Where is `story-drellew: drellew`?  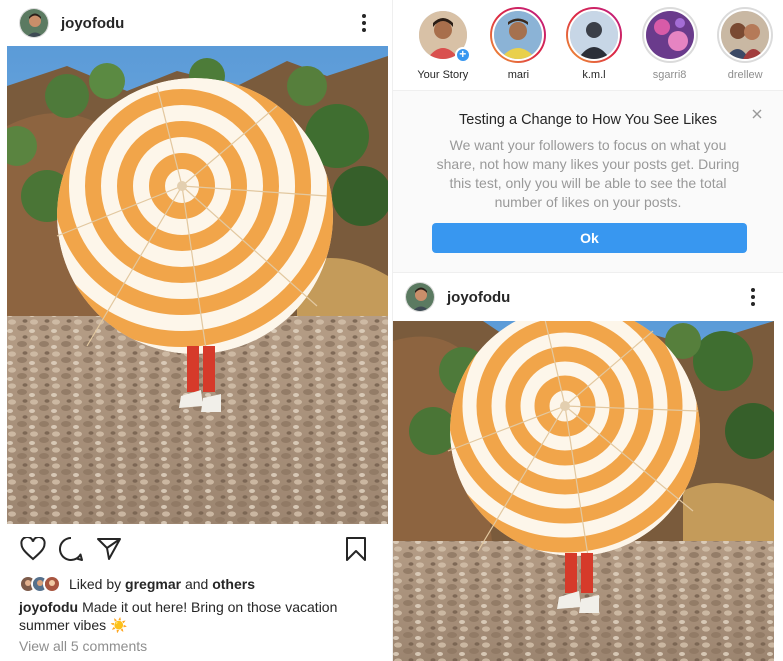
story-drellew: drellew is located at coordinates (745, 48).